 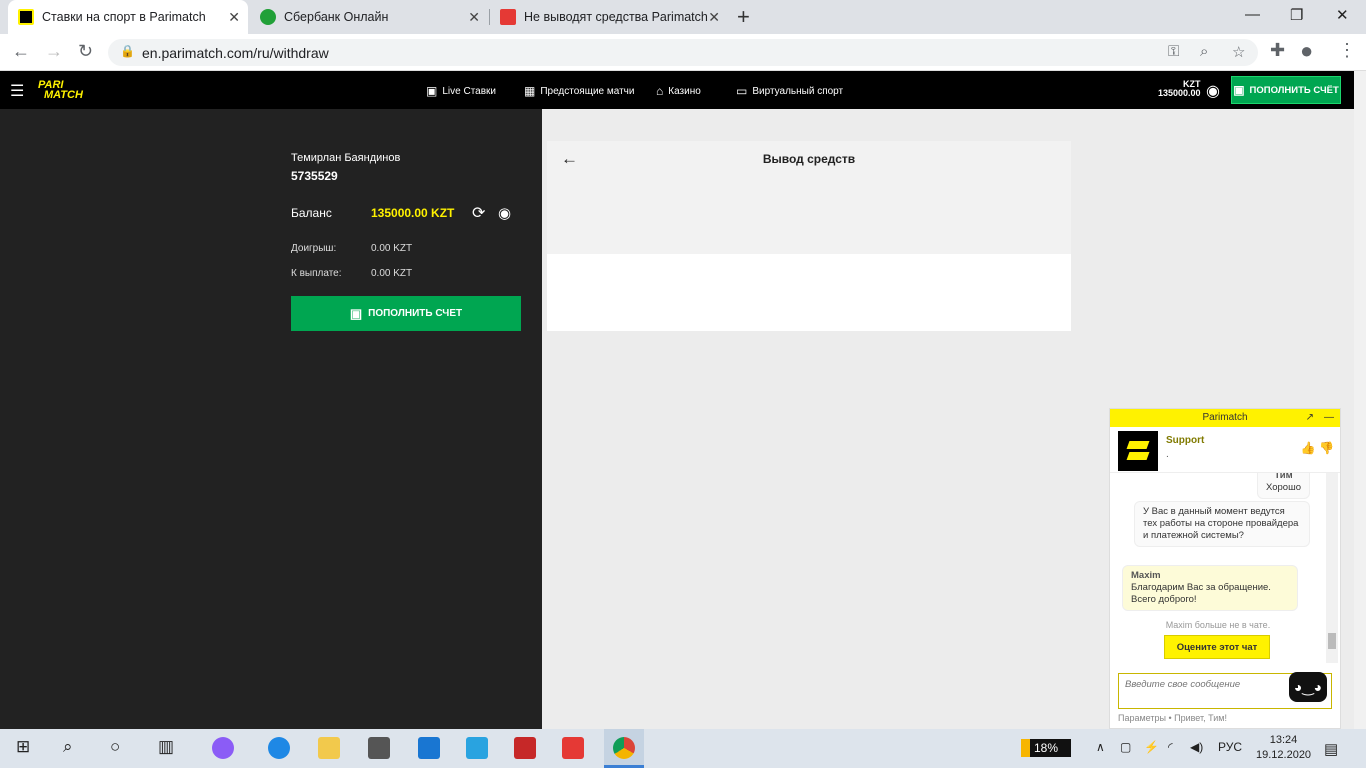 What do you see at coordinates (1252, 14) in the screenshot?
I see `minimize-icon: —` at bounding box center [1252, 14].